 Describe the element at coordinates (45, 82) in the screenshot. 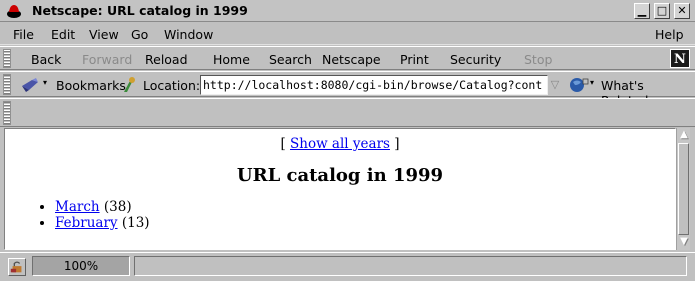

I see `bookmarks-dropdown-icon: ▾` at that location.